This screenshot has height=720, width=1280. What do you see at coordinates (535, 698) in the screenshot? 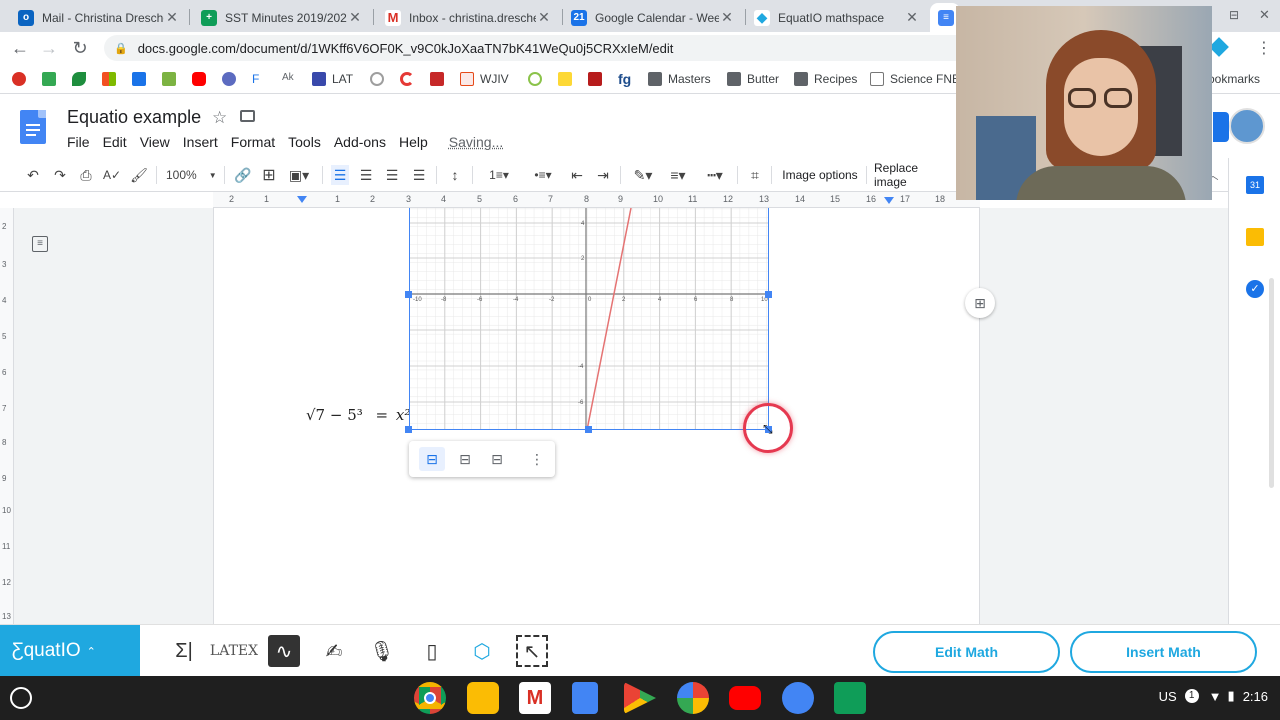
I see `gmail-app-icon: M` at bounding box center [535, 698].